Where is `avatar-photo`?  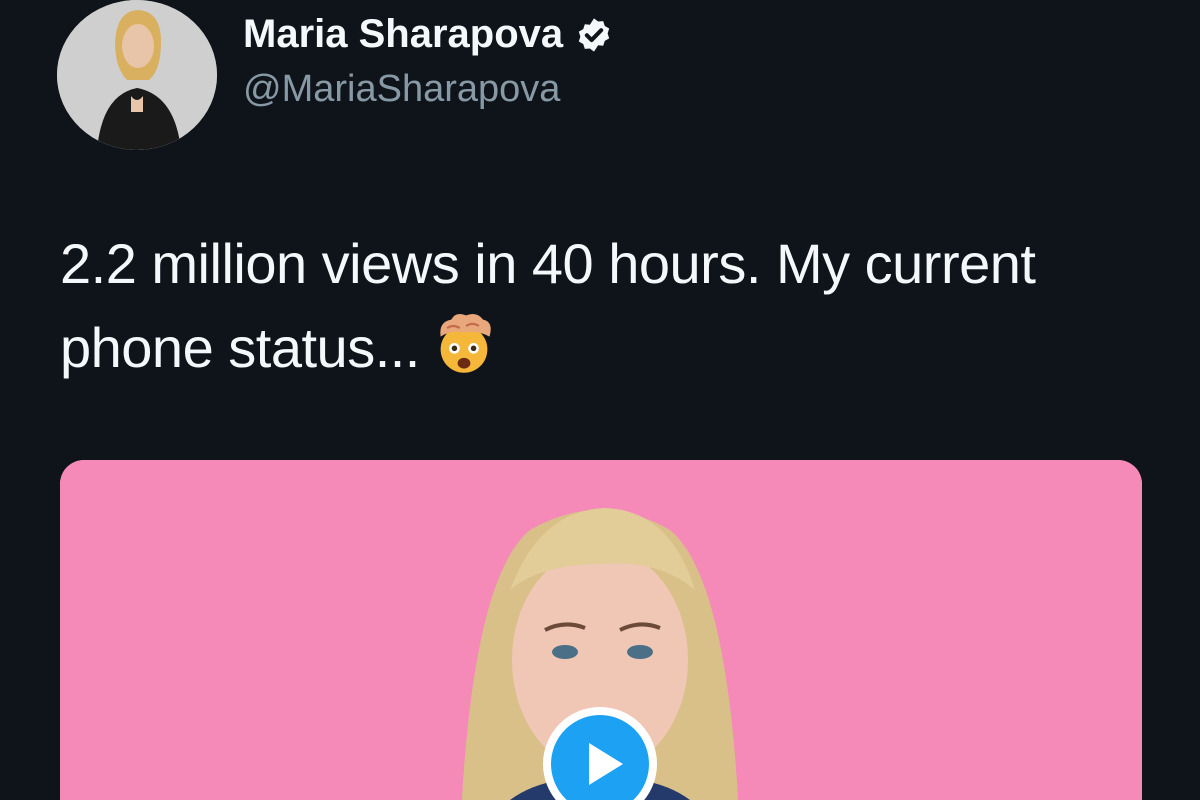
avatar-photo is located at coordinates (137, 75).